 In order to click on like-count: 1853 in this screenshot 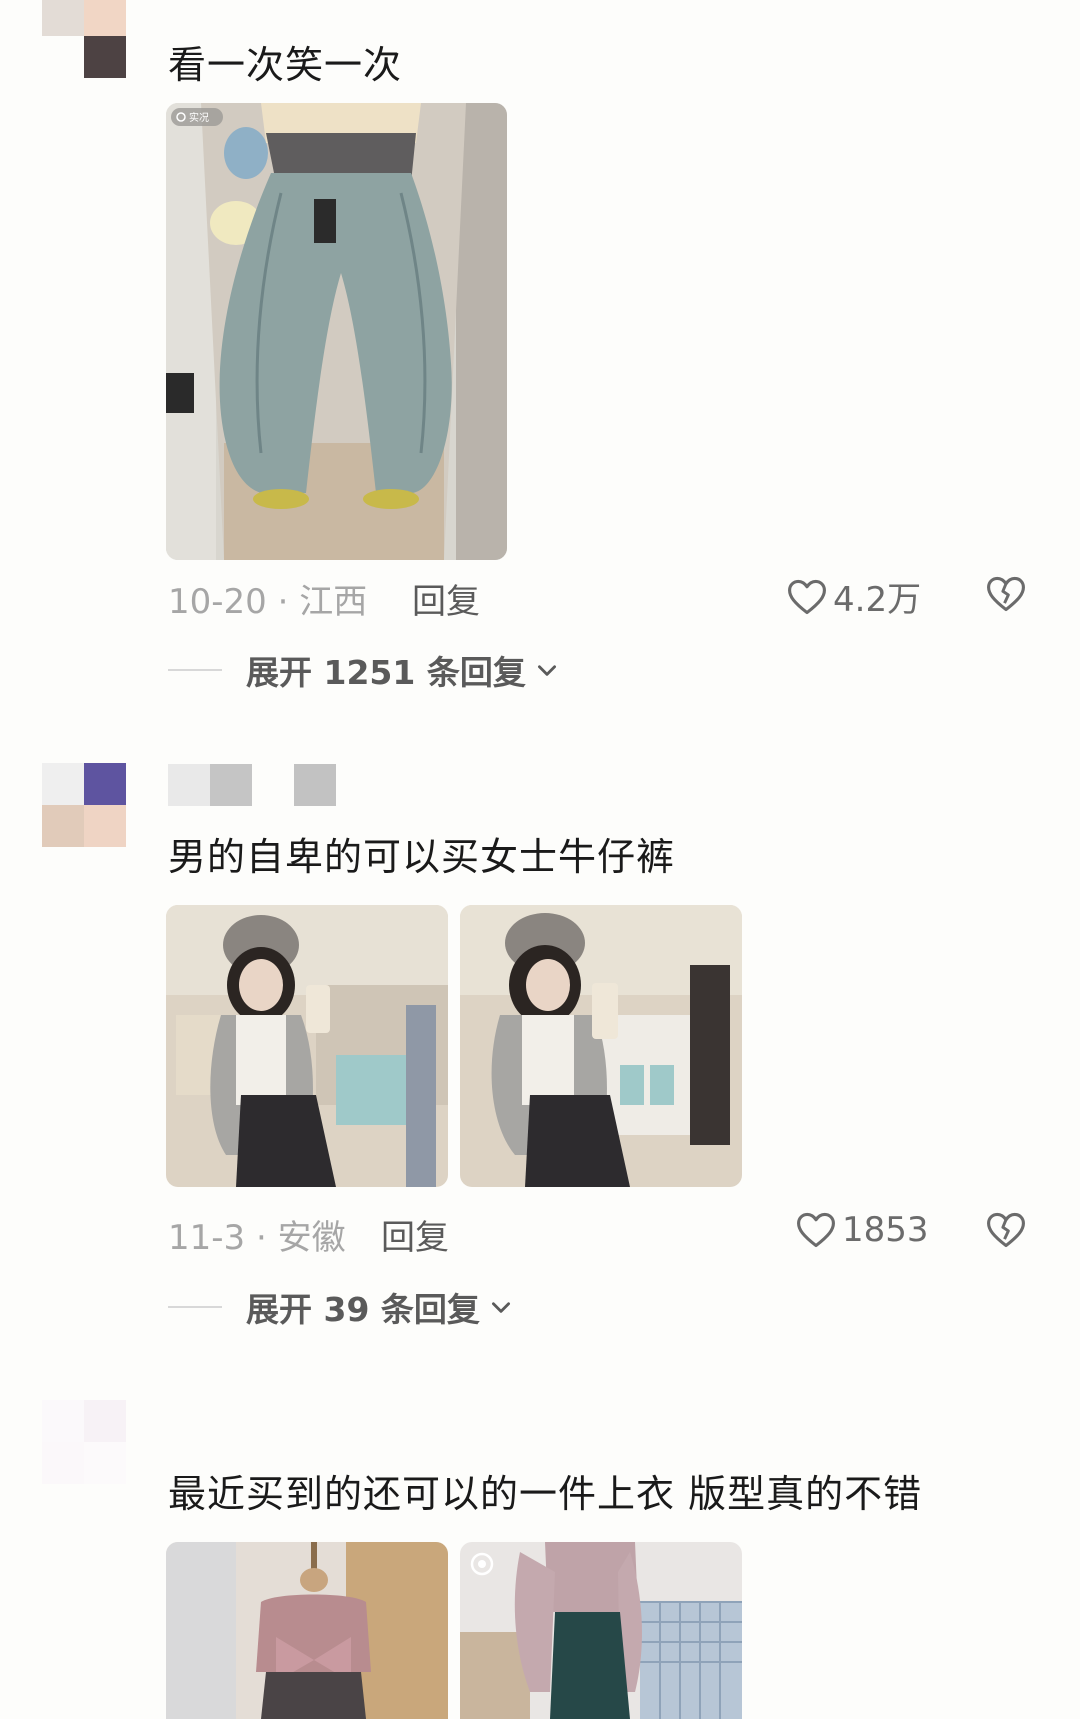, I will do `click(885, 1230)`.